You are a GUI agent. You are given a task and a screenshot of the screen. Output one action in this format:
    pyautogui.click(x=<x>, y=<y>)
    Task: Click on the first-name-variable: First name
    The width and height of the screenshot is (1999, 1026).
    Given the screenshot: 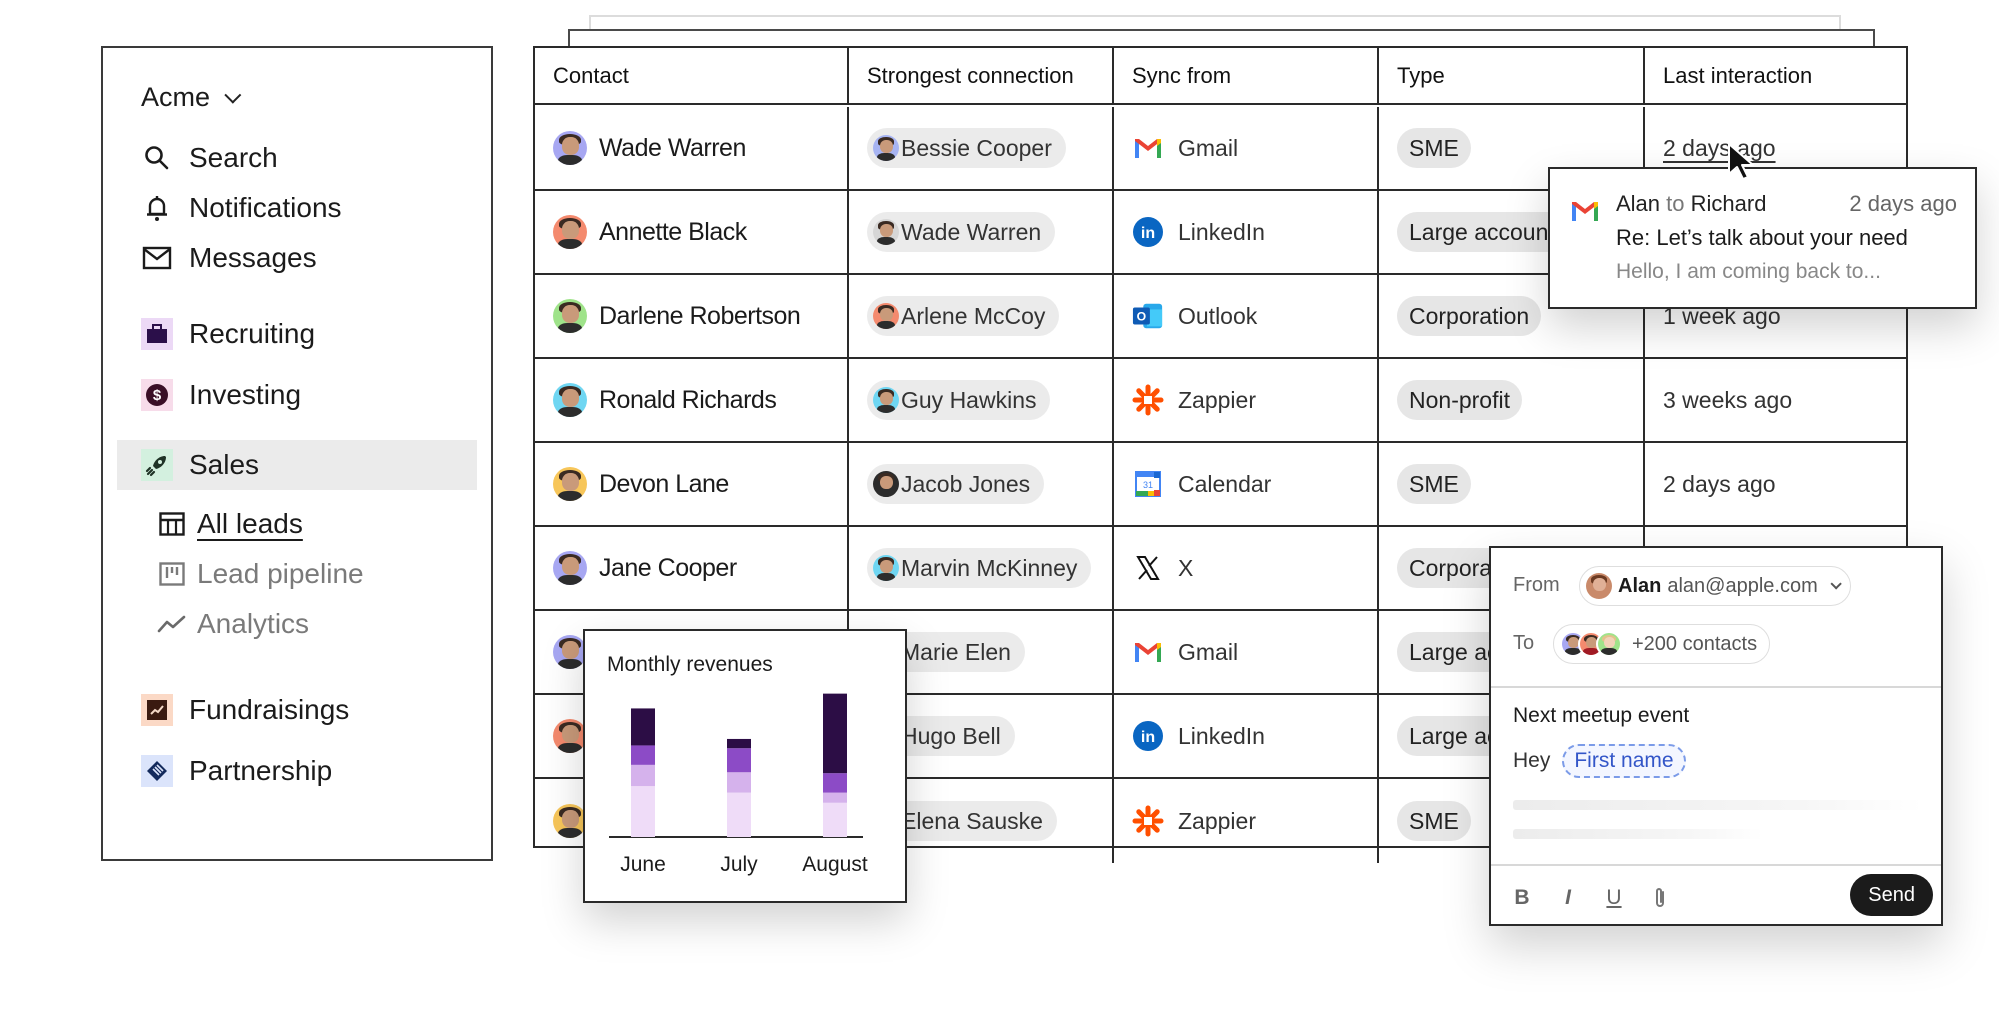 What is the action you would take?
    pyautogui.click(x=1624, y=761)
    